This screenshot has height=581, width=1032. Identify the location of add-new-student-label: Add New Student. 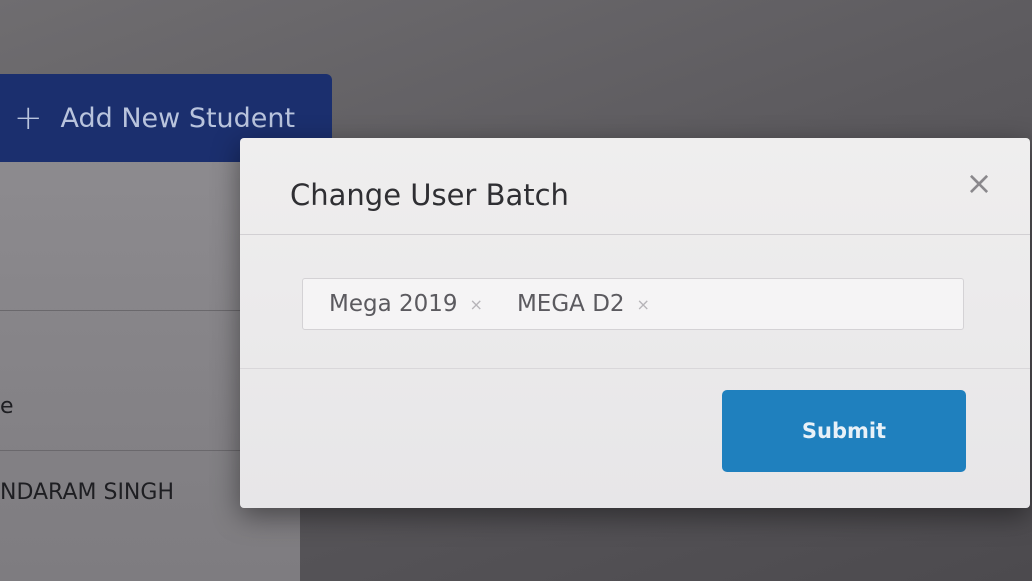
(178, 118).